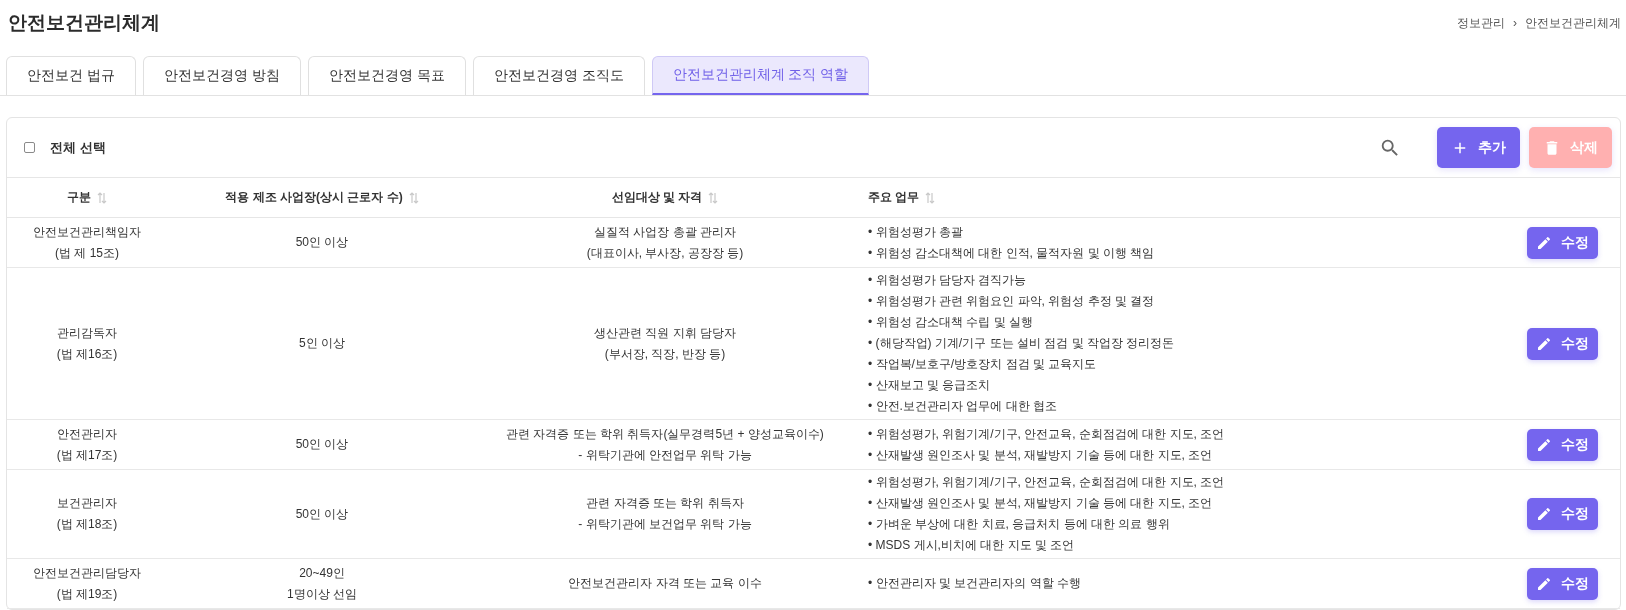 The width and height of the screenshot is (1626, 610). What do you see at coordinates (87, 242) in the screenshot?
I see `table-cell-text: 안전보건관리책임자 (법 제 15조)` at bounding box center [87, 242].